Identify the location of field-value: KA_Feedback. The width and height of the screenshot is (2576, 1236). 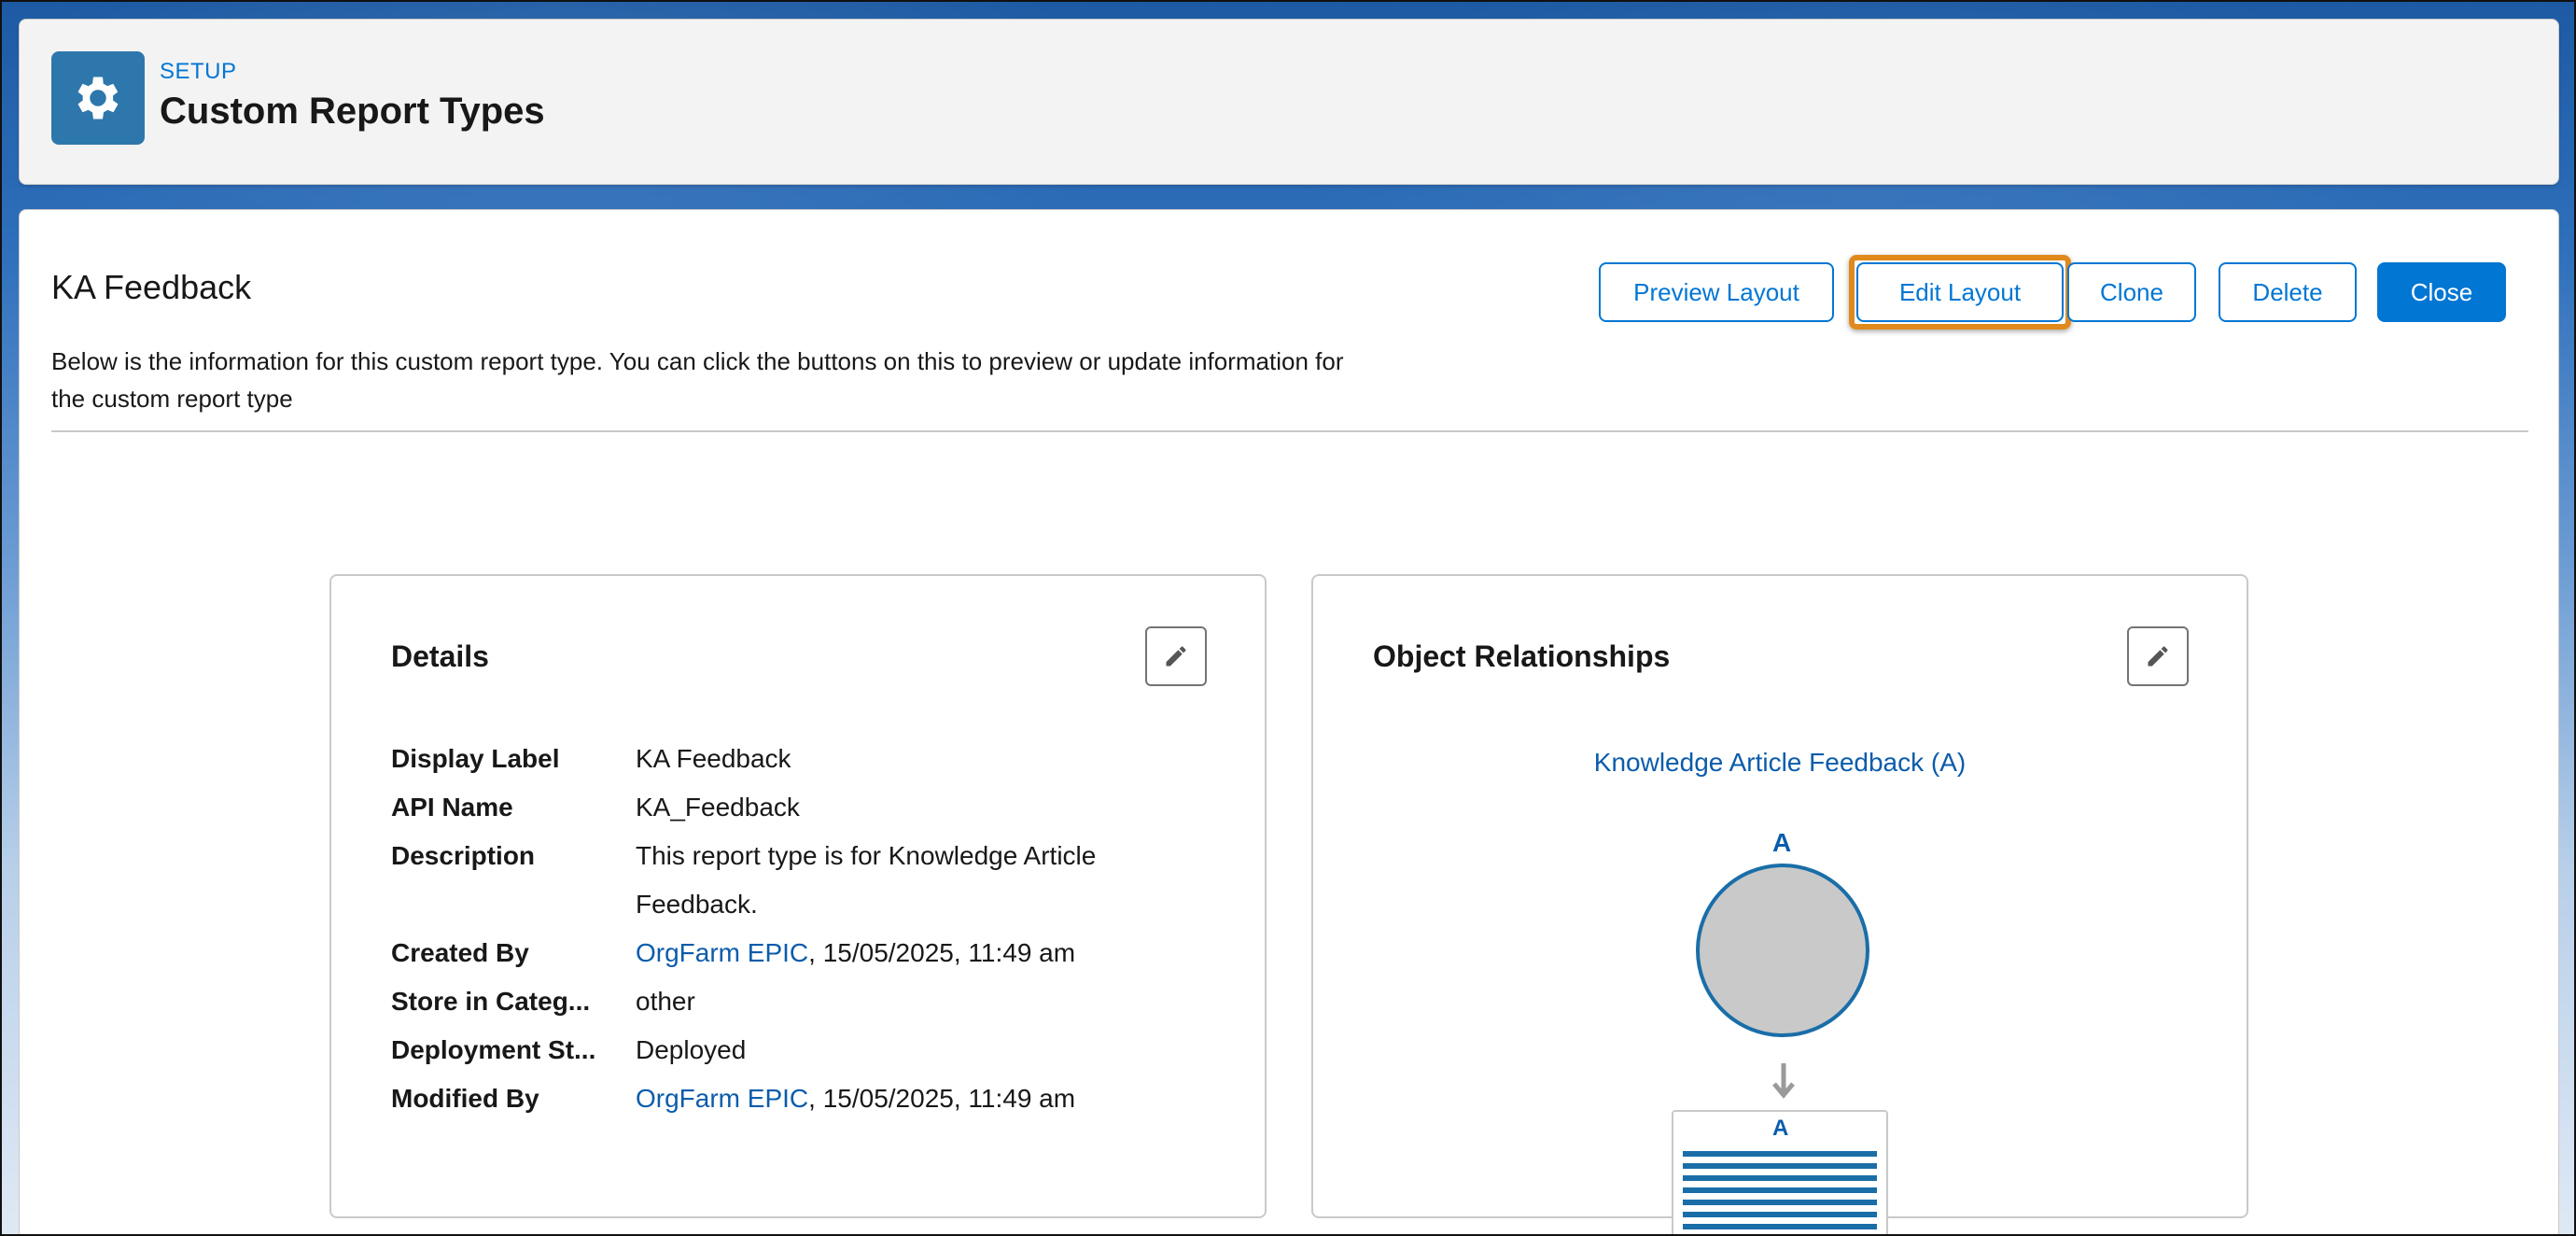
(718, 808).